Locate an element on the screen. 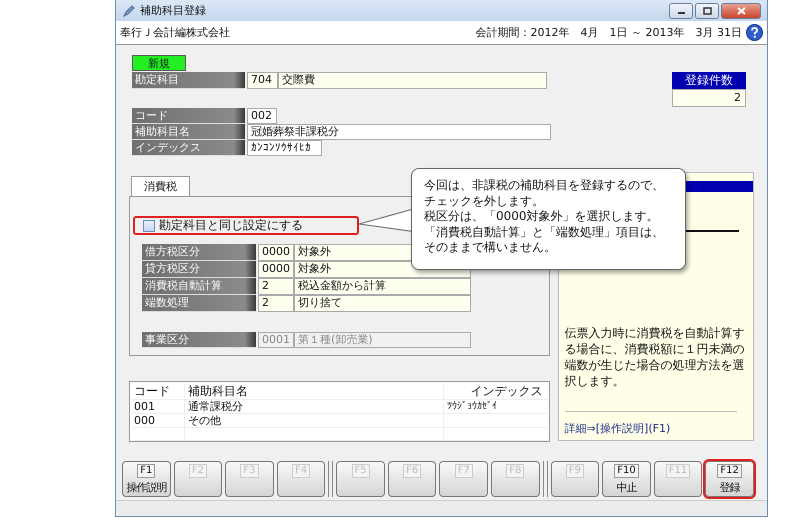  minimize-button is located at coordinates (681, 10).